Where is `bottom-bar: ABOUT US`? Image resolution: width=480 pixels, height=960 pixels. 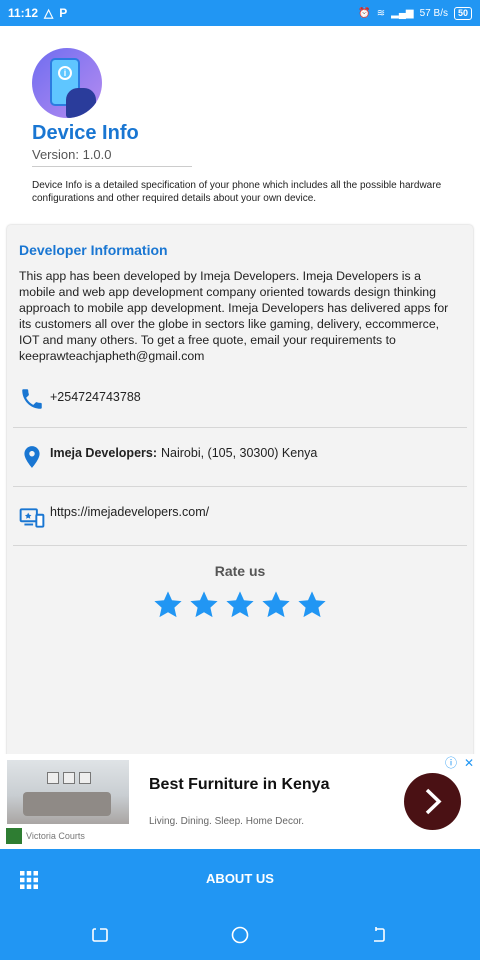
bottom-bar: ABOUT US is located at coordinates (240, 904).